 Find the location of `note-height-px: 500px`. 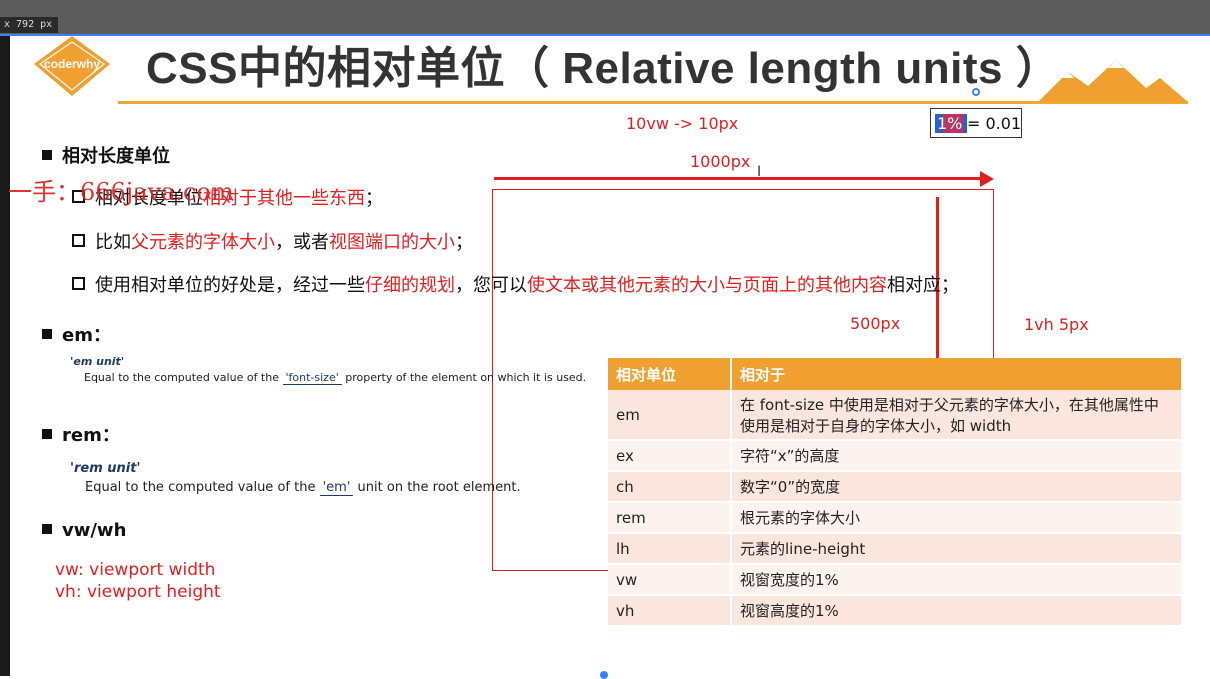

note-height-px: 500px is located at coordinates (875, 323).